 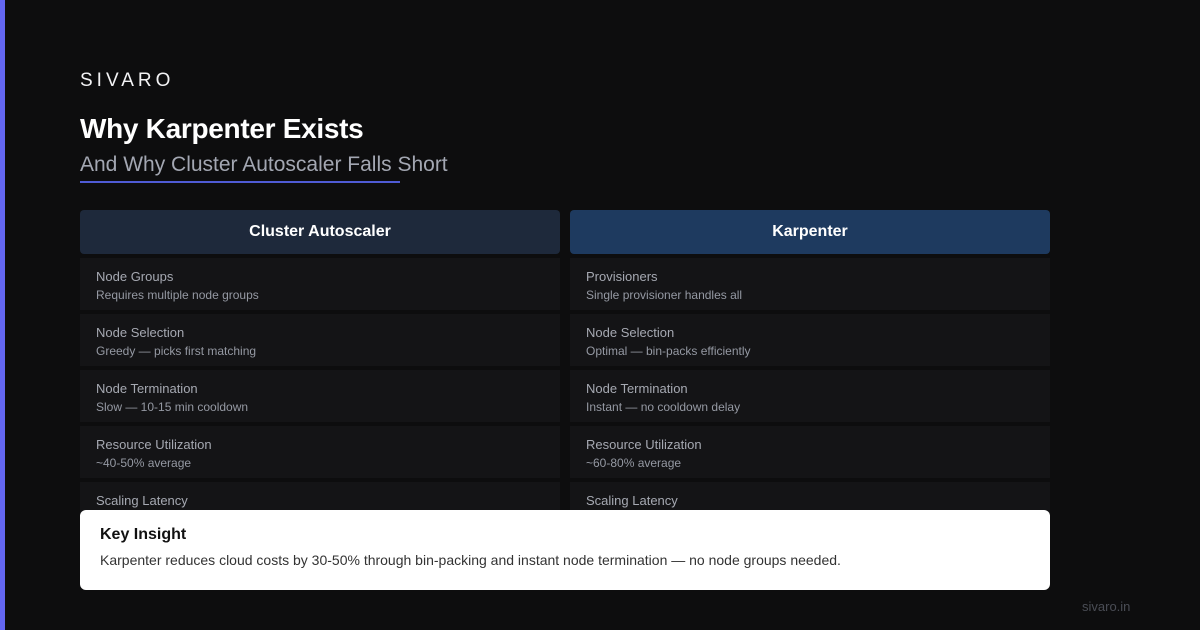 I want to click on row-value: Optimal — bin-packs efficiently, so click(x=668, y=351).